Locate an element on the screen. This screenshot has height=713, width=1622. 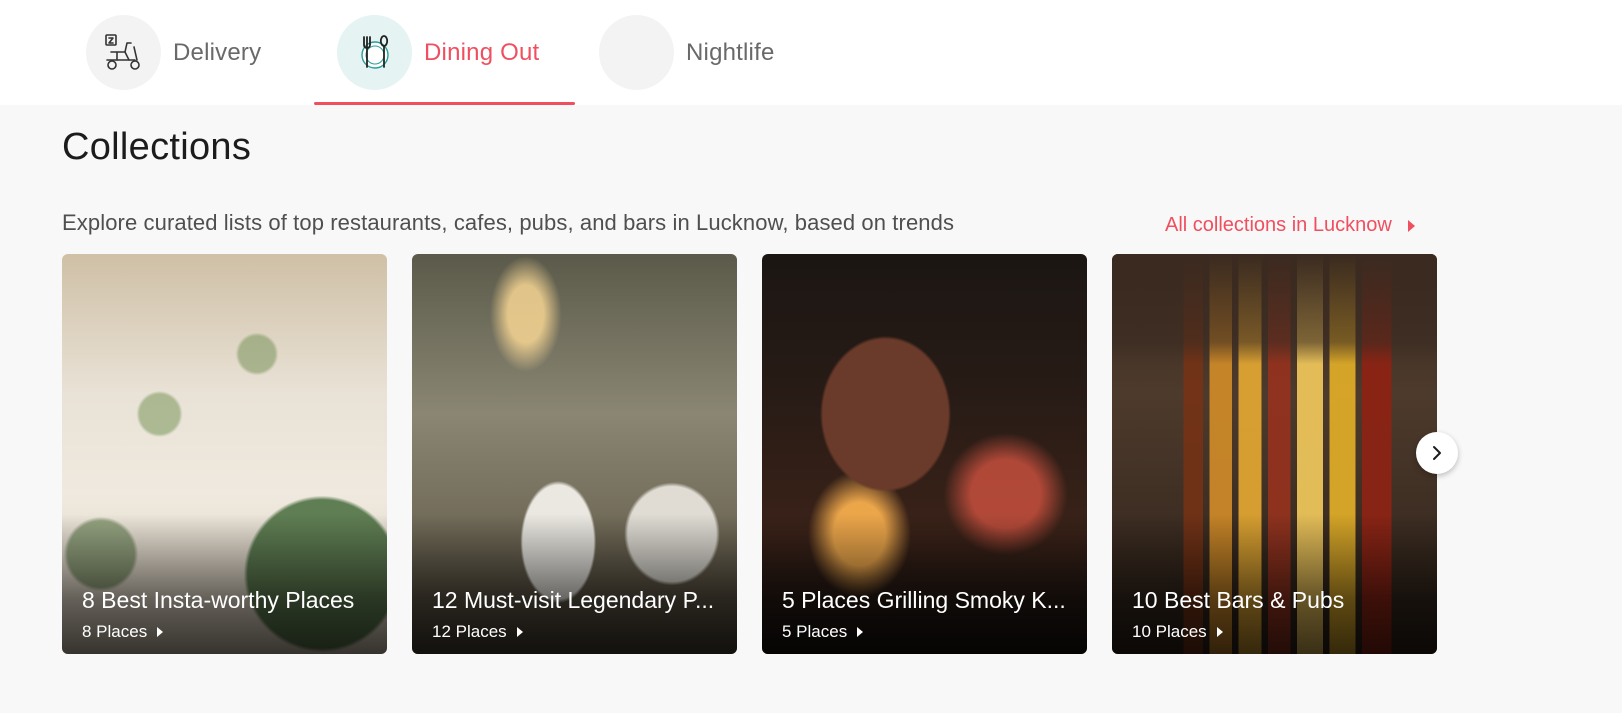
nightlife-icon is located at coordinates (636, 52).